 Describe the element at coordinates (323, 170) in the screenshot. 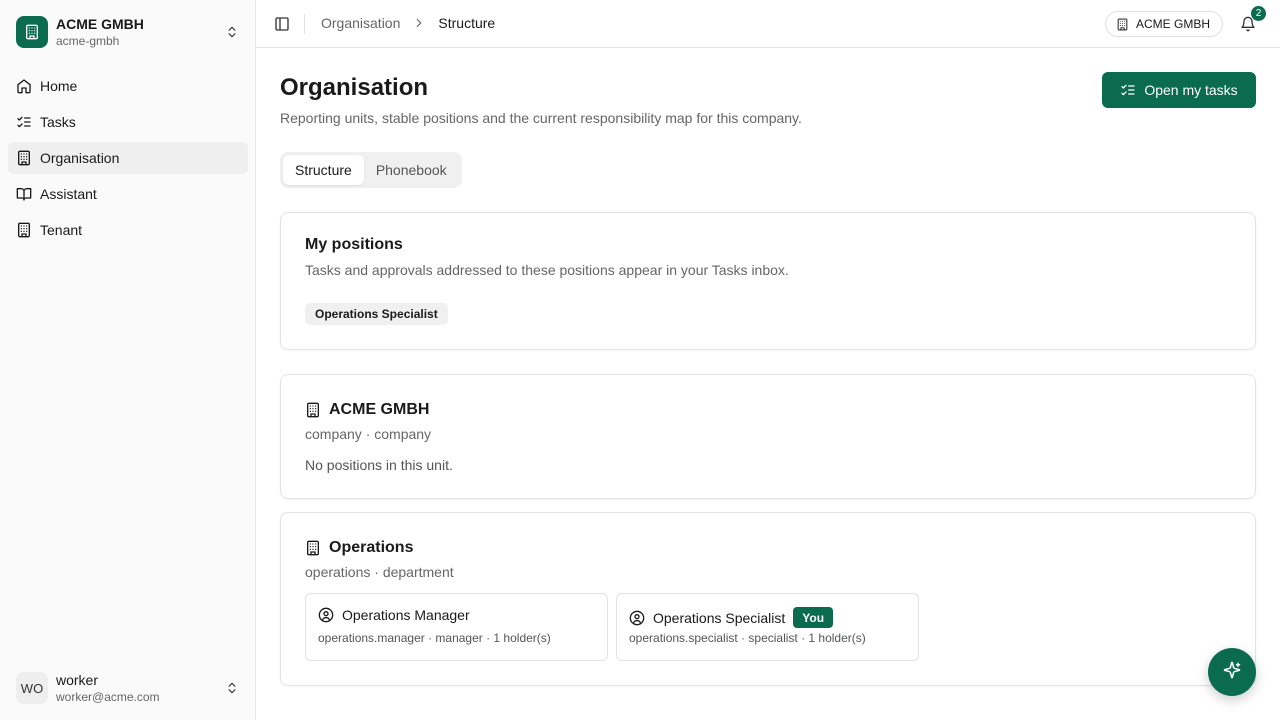

I see `tab-structure: Structure` at that location.